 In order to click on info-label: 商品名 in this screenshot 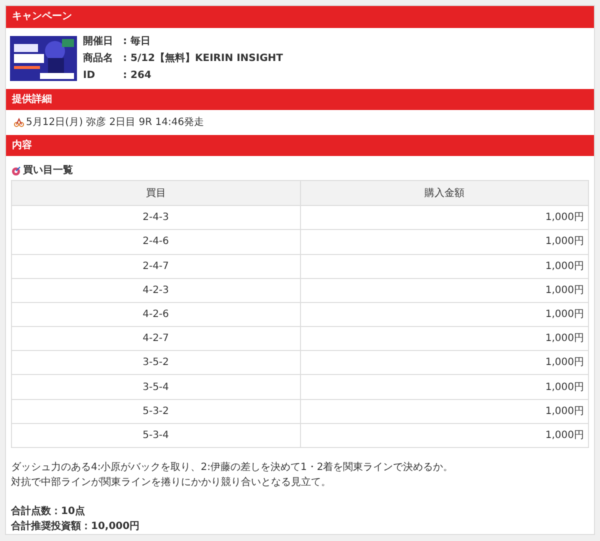, I will do `click(98, 58)`.